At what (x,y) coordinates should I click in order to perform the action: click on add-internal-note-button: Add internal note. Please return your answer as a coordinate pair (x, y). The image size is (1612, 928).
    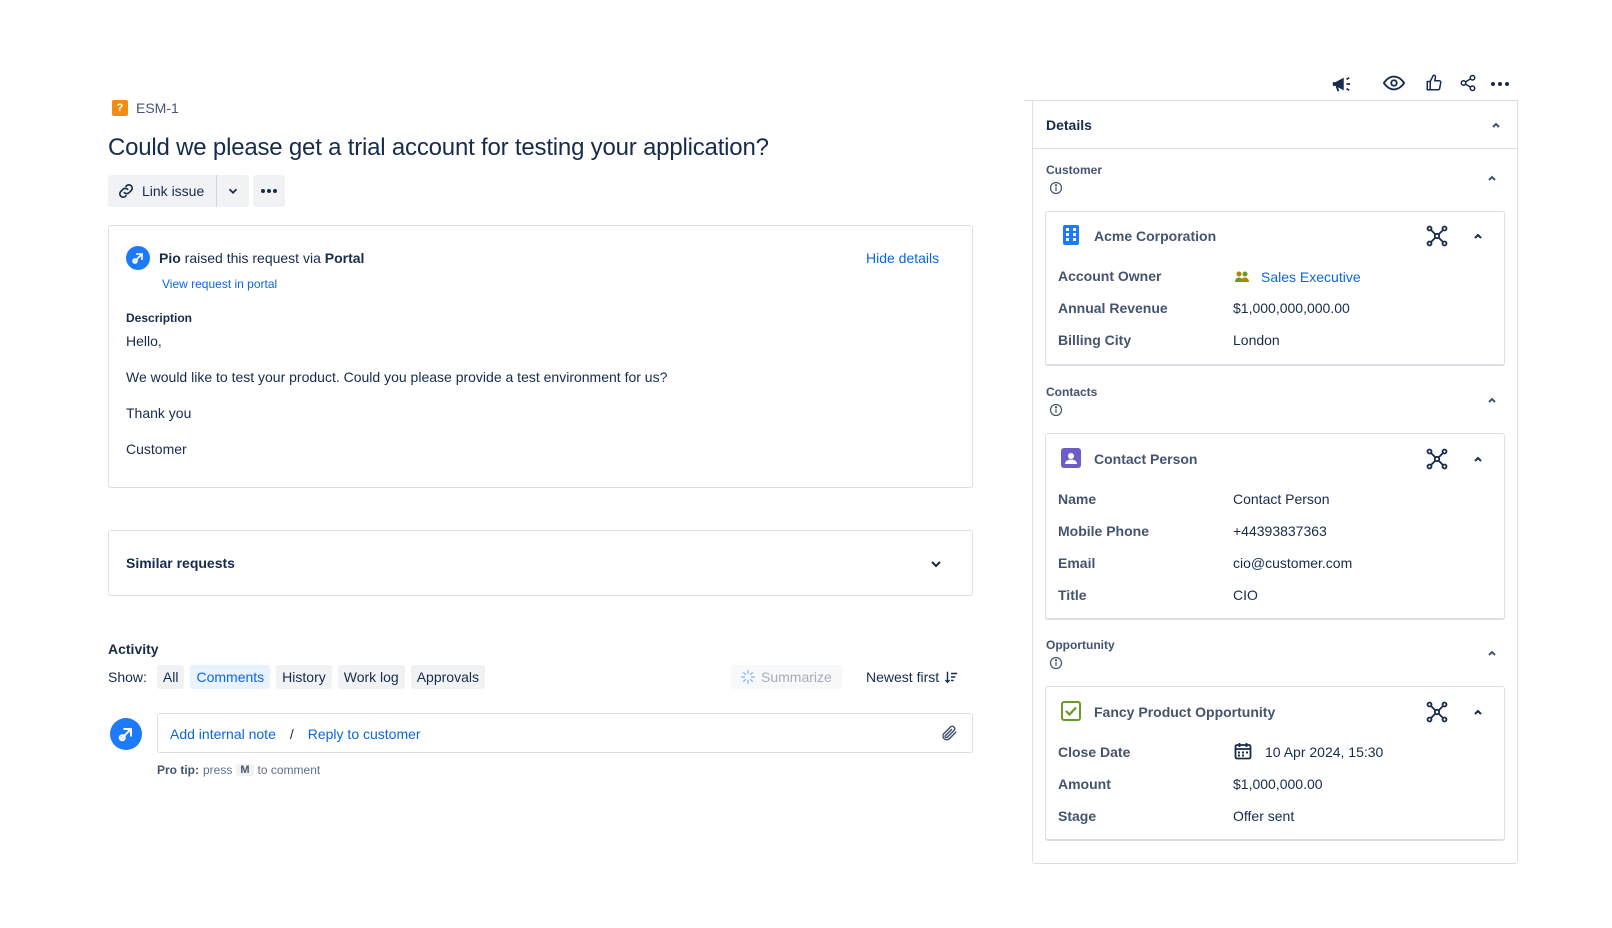
    Looking at the image, I should click on (223, 734).